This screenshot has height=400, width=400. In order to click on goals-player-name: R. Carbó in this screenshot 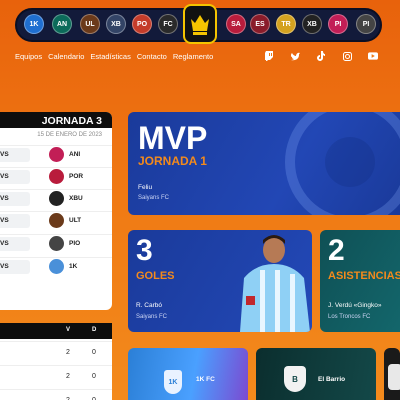, I will do `click(149, 305)`.